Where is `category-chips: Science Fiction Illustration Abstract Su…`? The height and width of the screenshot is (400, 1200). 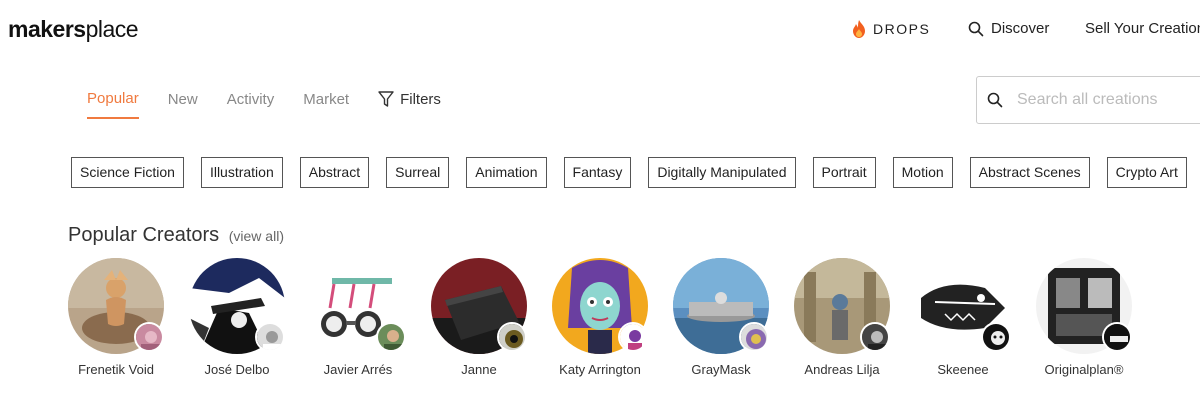 category-chips: Science Fiction Illustration Abstract Su… is located at coordinates (635, 172).